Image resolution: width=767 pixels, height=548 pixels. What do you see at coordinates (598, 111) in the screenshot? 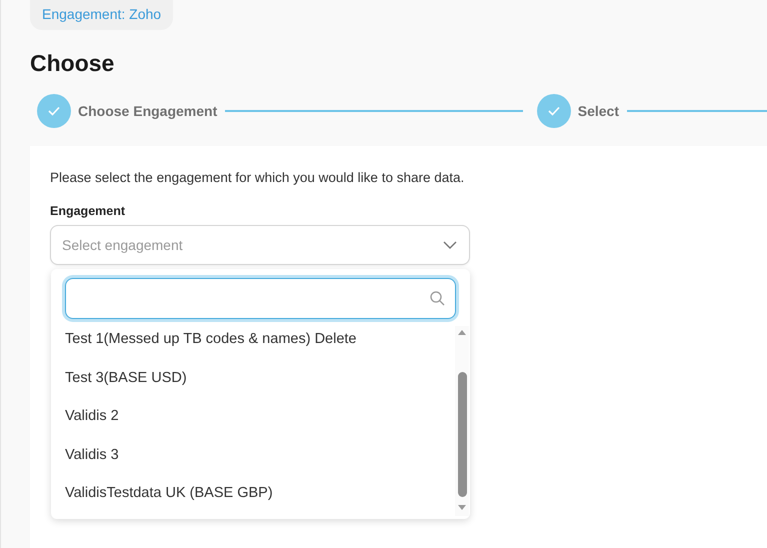
I see `step-label: Select` at bounding box center [598, 111].